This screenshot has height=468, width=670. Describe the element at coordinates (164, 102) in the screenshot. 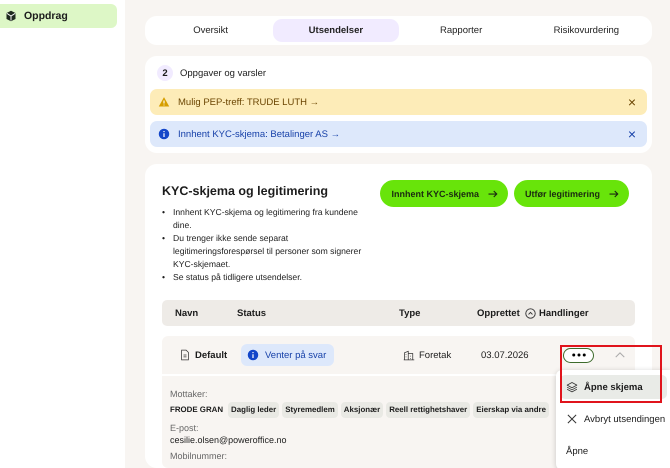

I see `warning-icon` at that location.